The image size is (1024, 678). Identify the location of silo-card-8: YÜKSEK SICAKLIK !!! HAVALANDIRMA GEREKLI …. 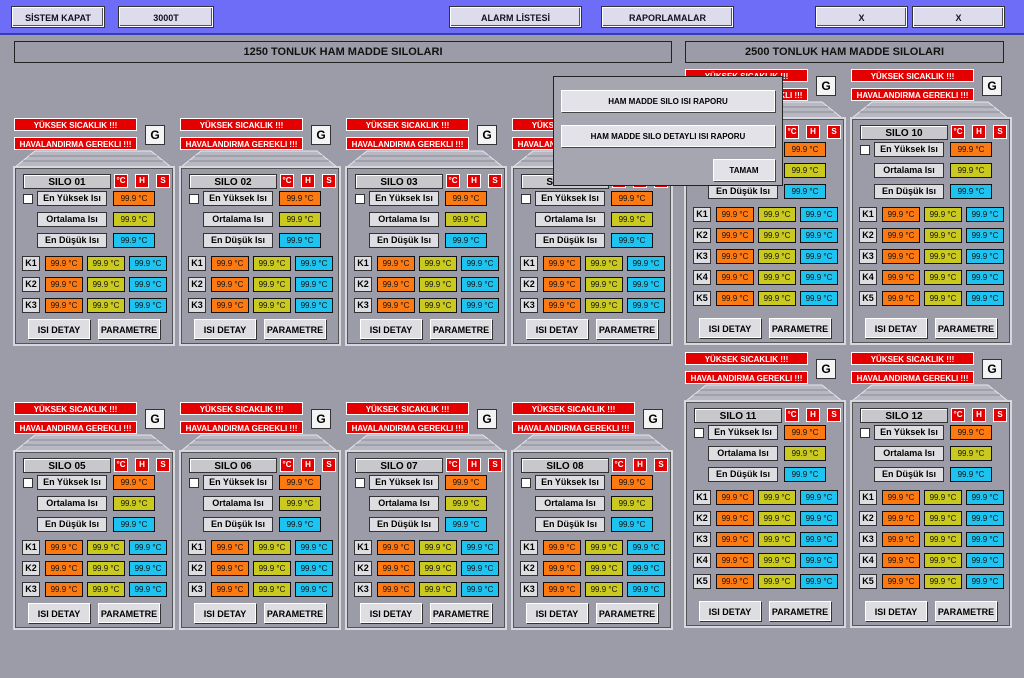
(592, 540).